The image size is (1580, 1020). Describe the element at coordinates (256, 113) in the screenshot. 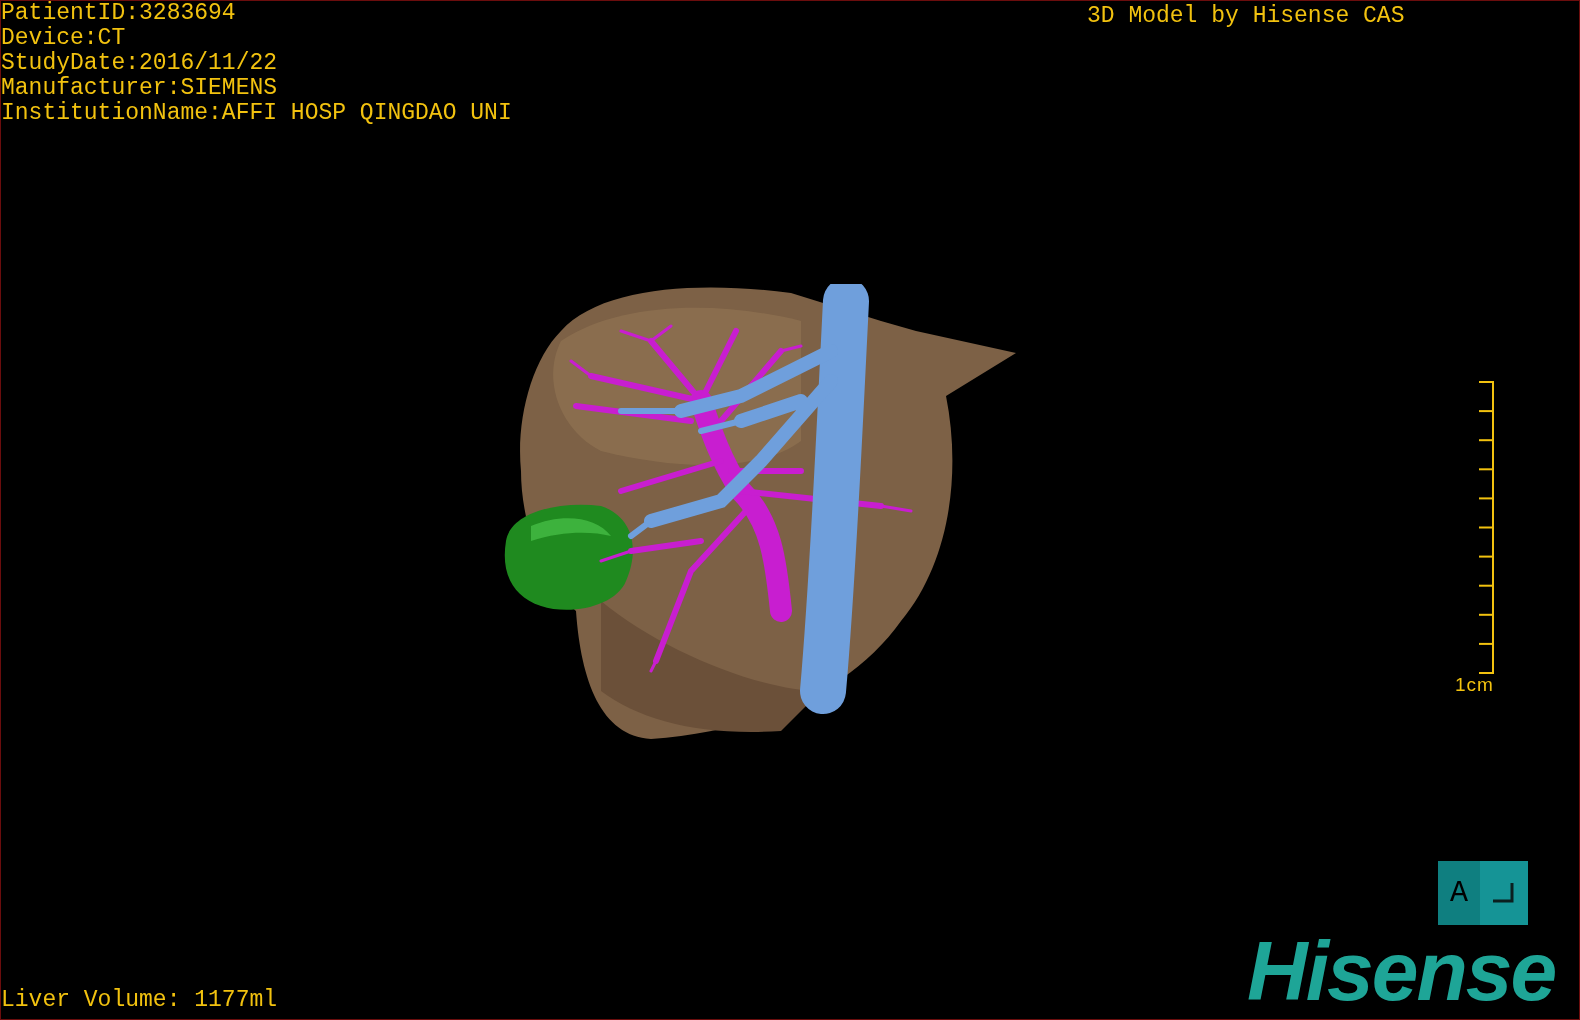

I see `study-info-text: InstitutionName:AFFI HOSP QINGDAO UNI` at that location.